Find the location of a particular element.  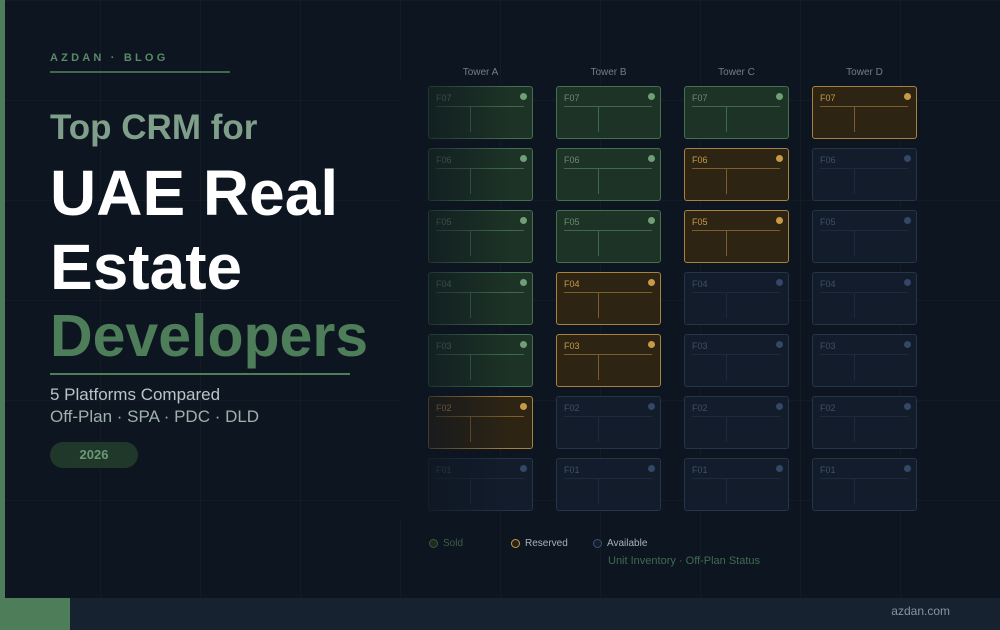

legend-available-label: Available is located at coordinates (627, 543).